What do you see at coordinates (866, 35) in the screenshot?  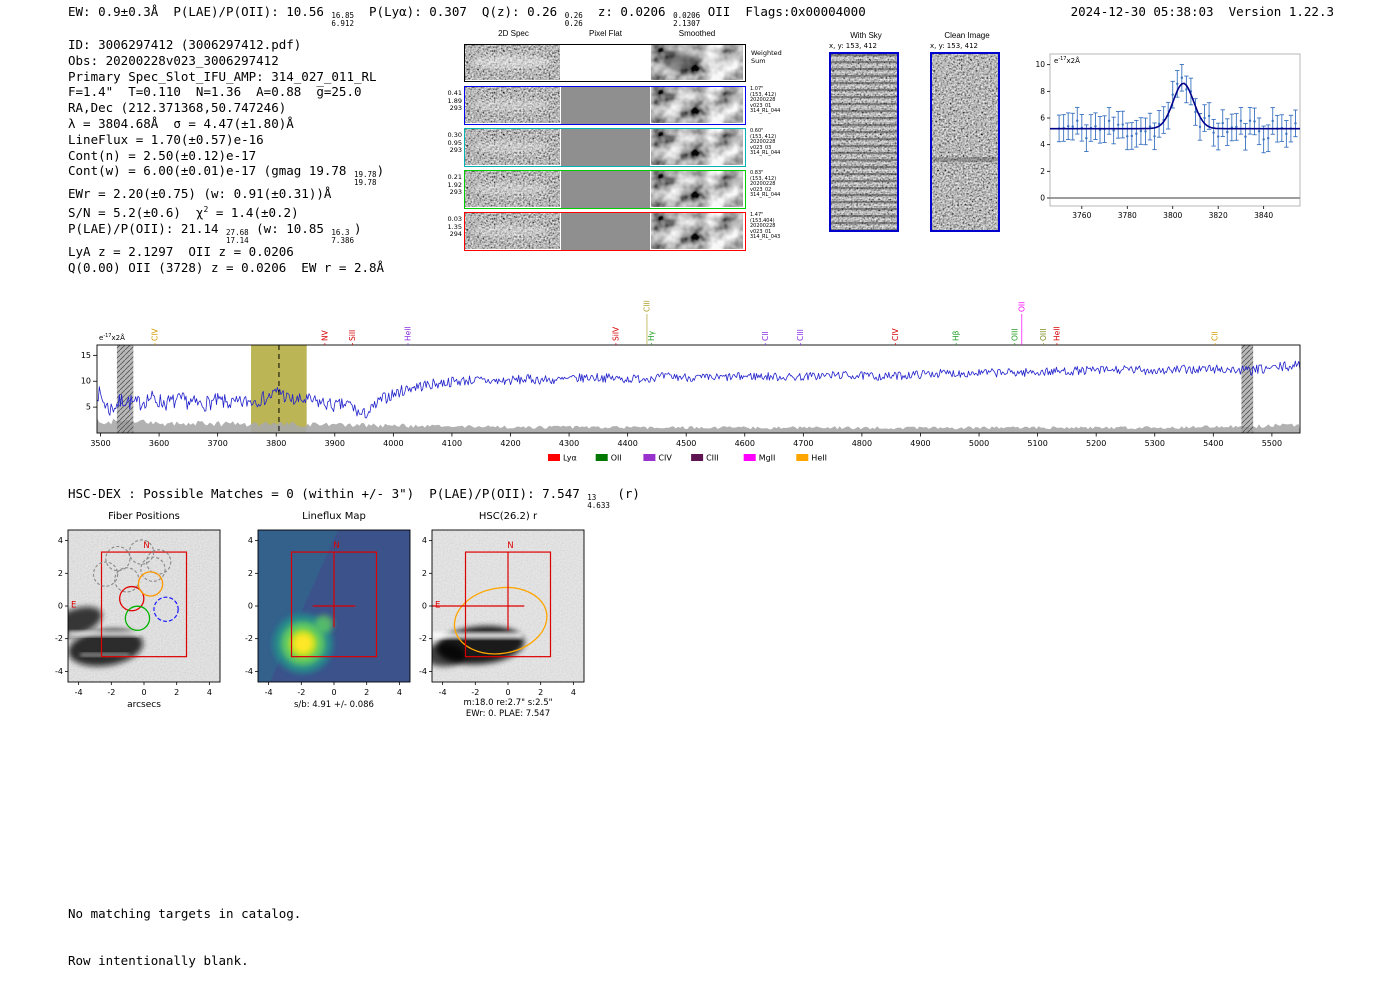 I see `with-sky-title: With Sky` at bounding box center [866, 35].